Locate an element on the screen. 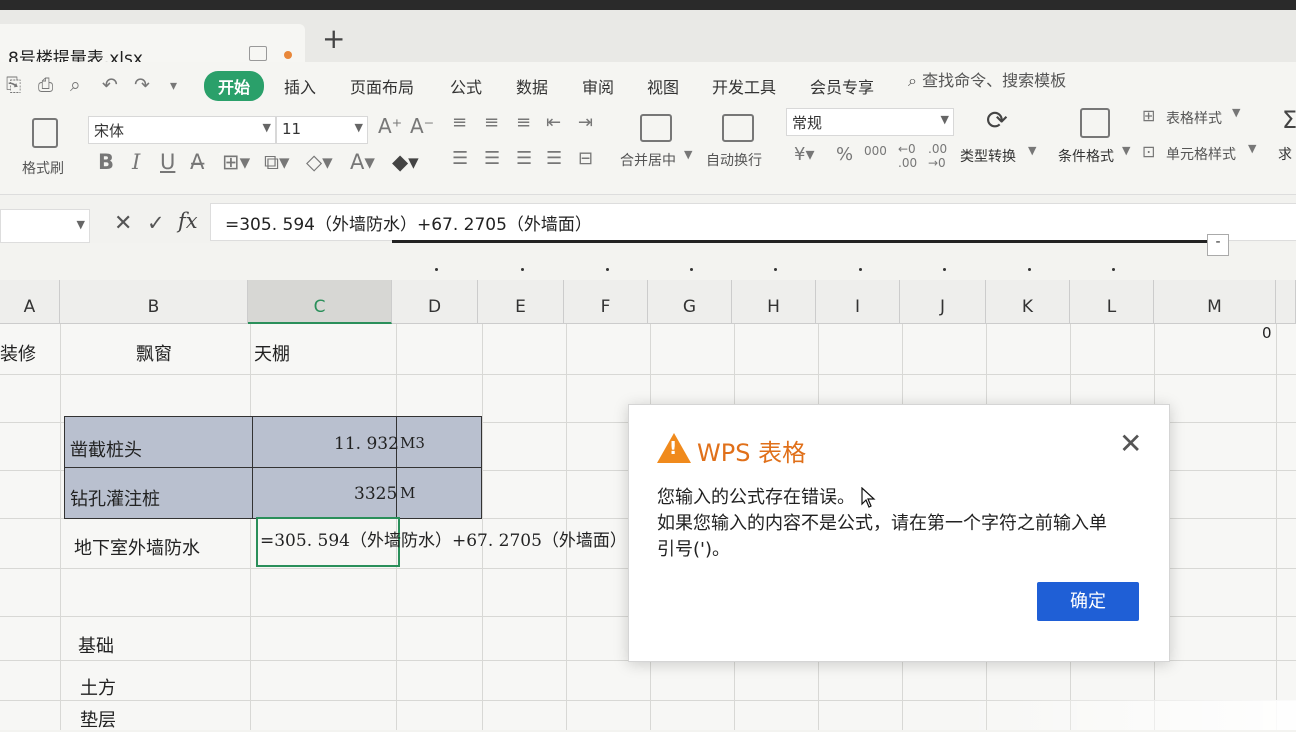 Image resolution: width=1296 pixels, height=732 pixels. cell-b-dixiashi: 地下室外墙防水 is located at coordinates (137, 547).